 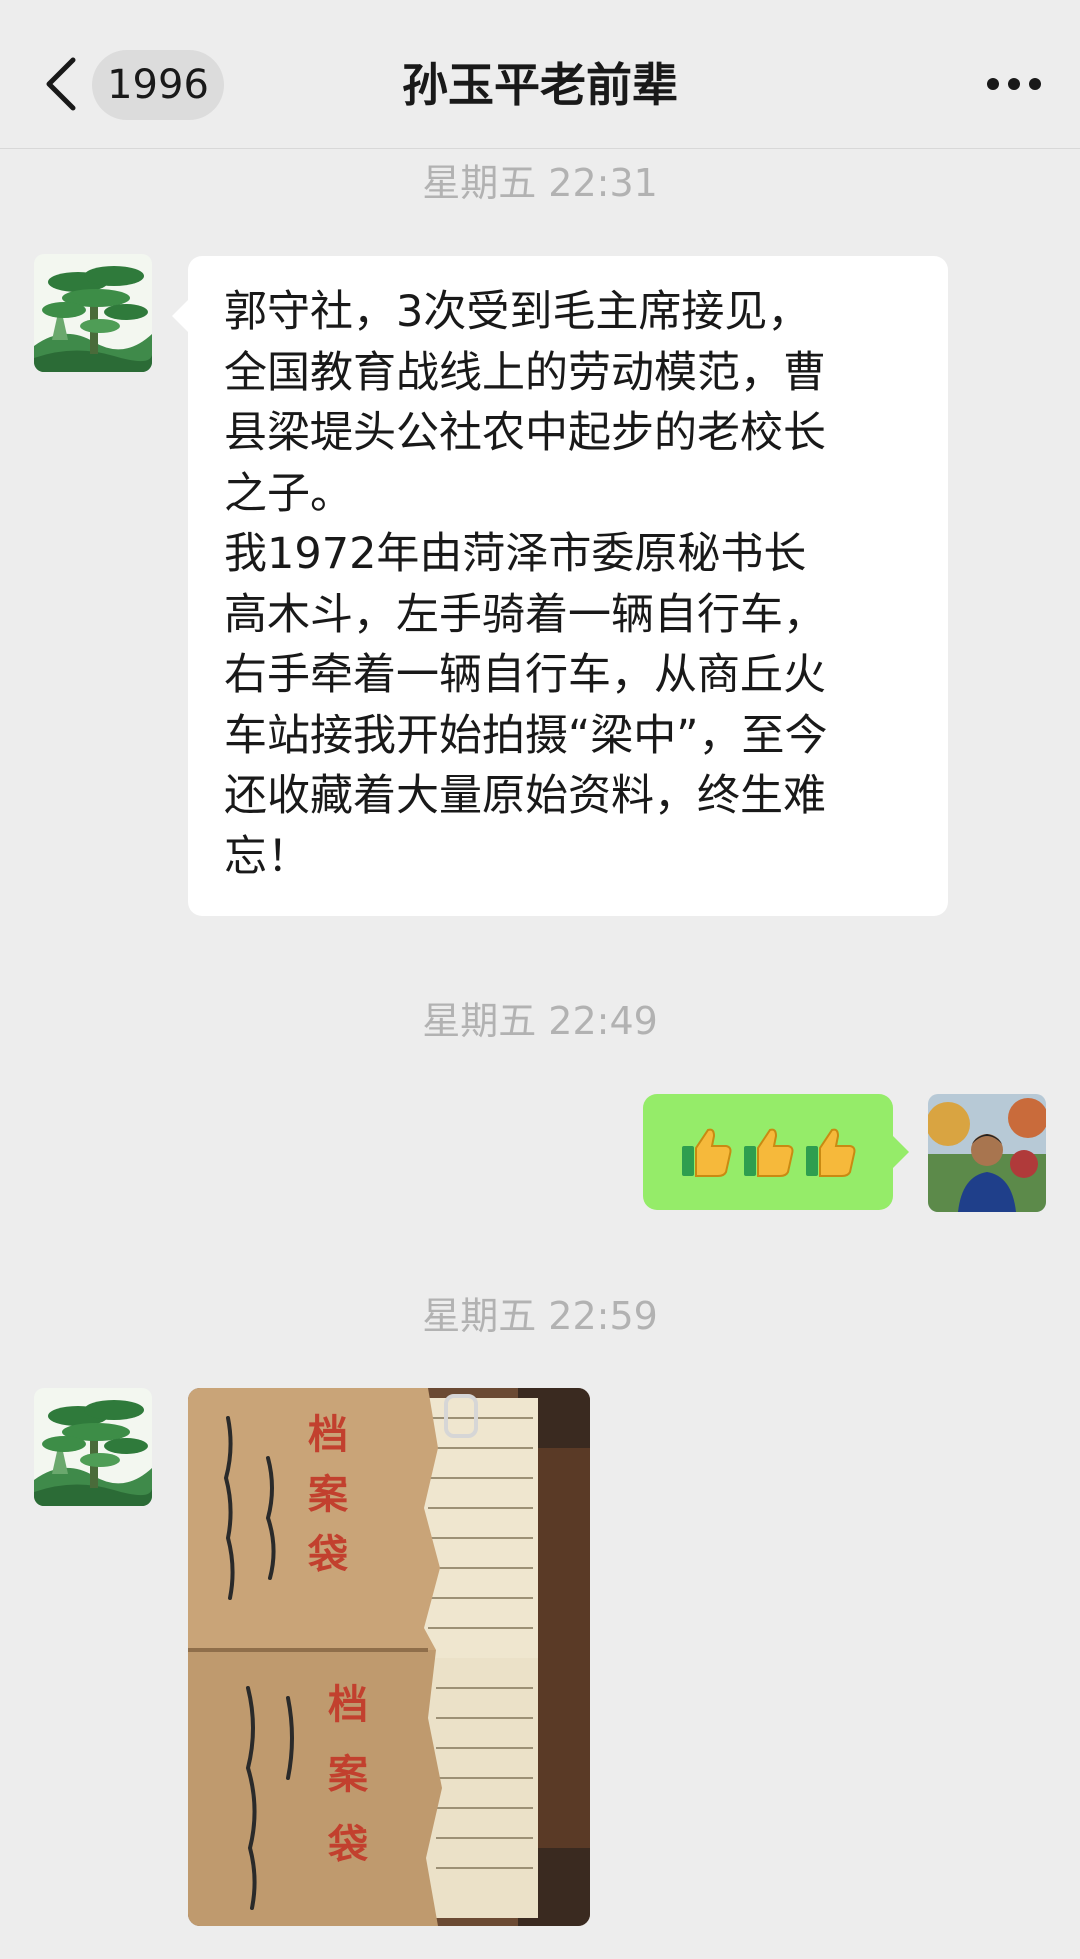 I want to click on unread-count-badge: 1996, so click(x=158, y=85).